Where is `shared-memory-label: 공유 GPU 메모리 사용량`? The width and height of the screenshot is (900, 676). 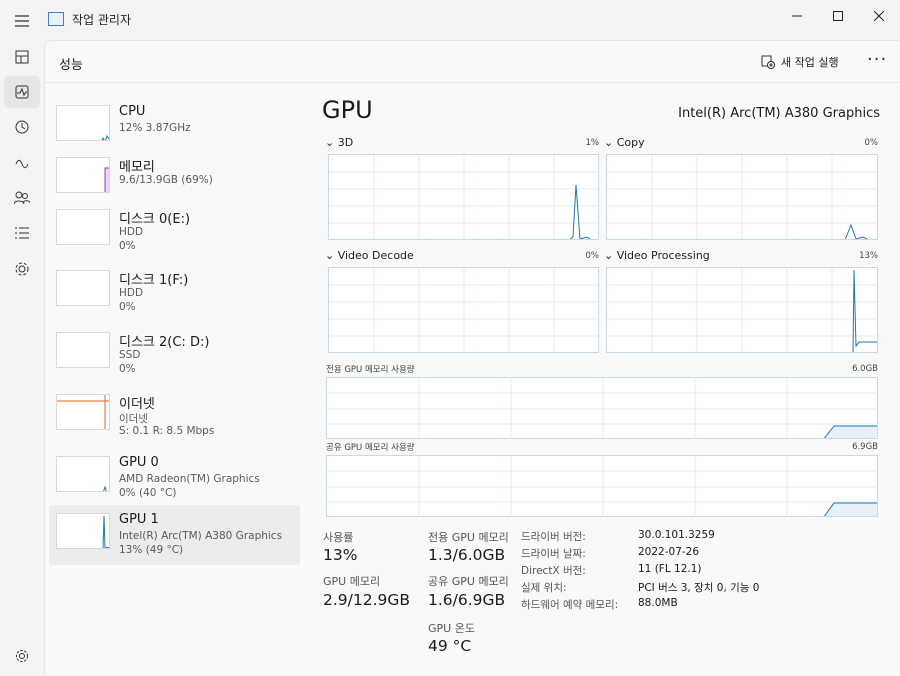
shared-memory-label: 공유 GPU 메모리 사용량 is located at coordinates (370, 448).